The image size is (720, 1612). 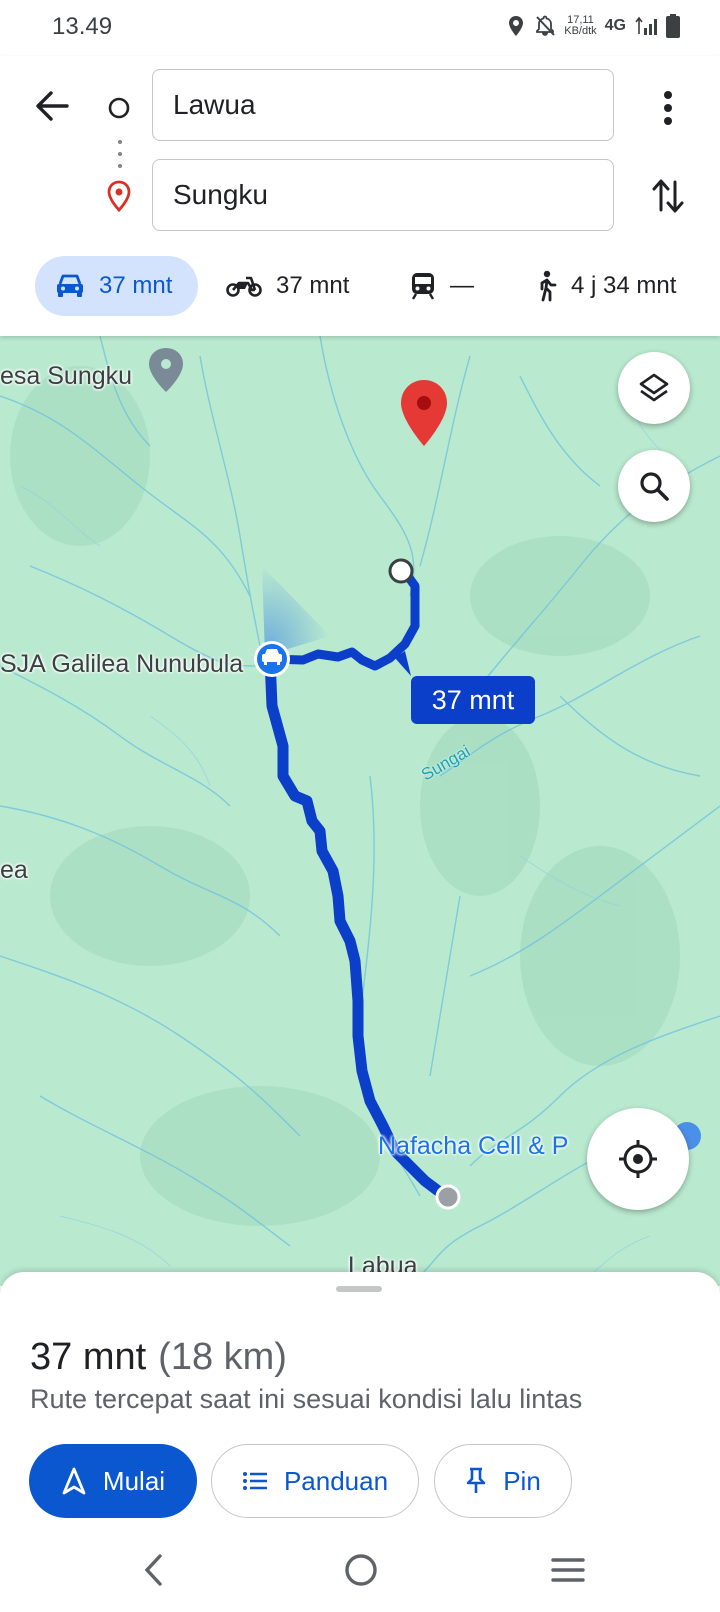 What do you see at coordinates (360, 28) in the screenshot?
I see `status-bar: 13.49 17,11 KB/dtk 4G` at bounding box center [360, 28].